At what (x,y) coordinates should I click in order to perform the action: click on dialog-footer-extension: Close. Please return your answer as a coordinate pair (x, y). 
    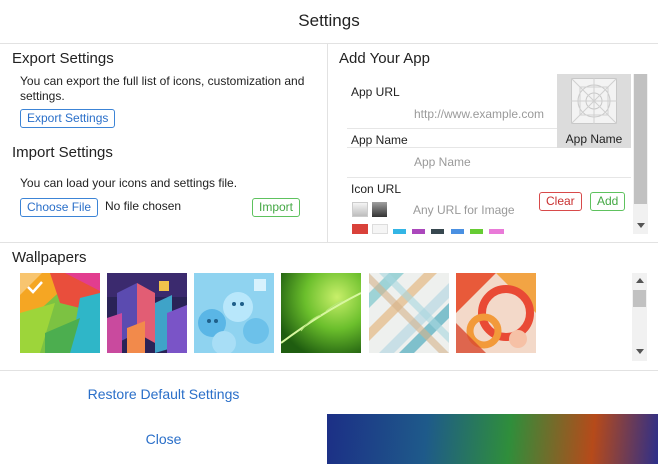
    Looking at the image, I should click on (163, 439).